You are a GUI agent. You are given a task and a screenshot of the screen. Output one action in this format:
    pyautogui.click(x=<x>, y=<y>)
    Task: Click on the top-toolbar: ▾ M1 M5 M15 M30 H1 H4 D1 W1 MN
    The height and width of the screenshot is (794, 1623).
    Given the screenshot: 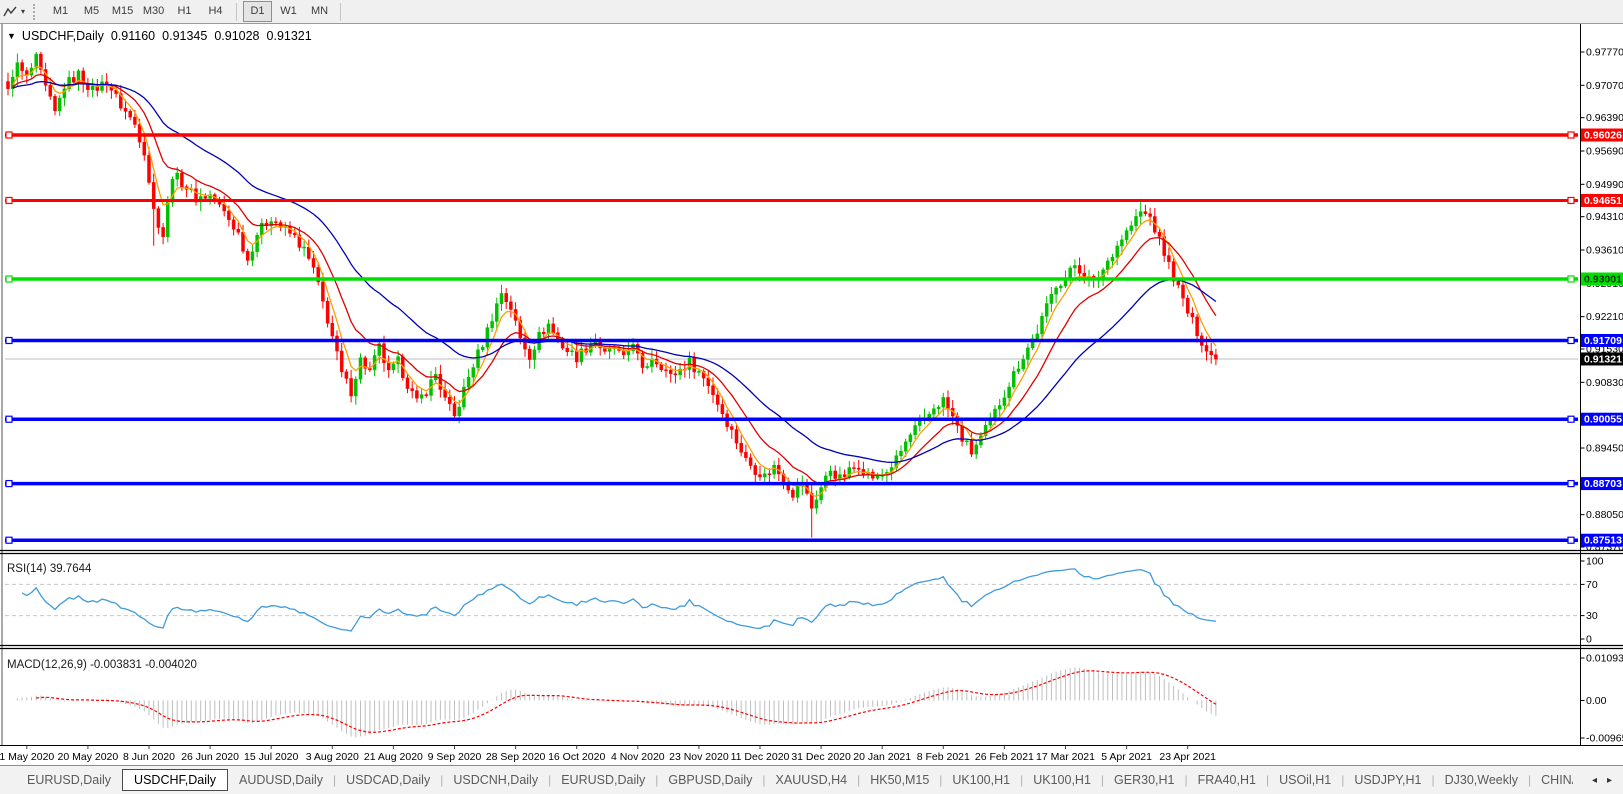 What is the action you would take?
    pyautogui.click(x=811, y=12)
    